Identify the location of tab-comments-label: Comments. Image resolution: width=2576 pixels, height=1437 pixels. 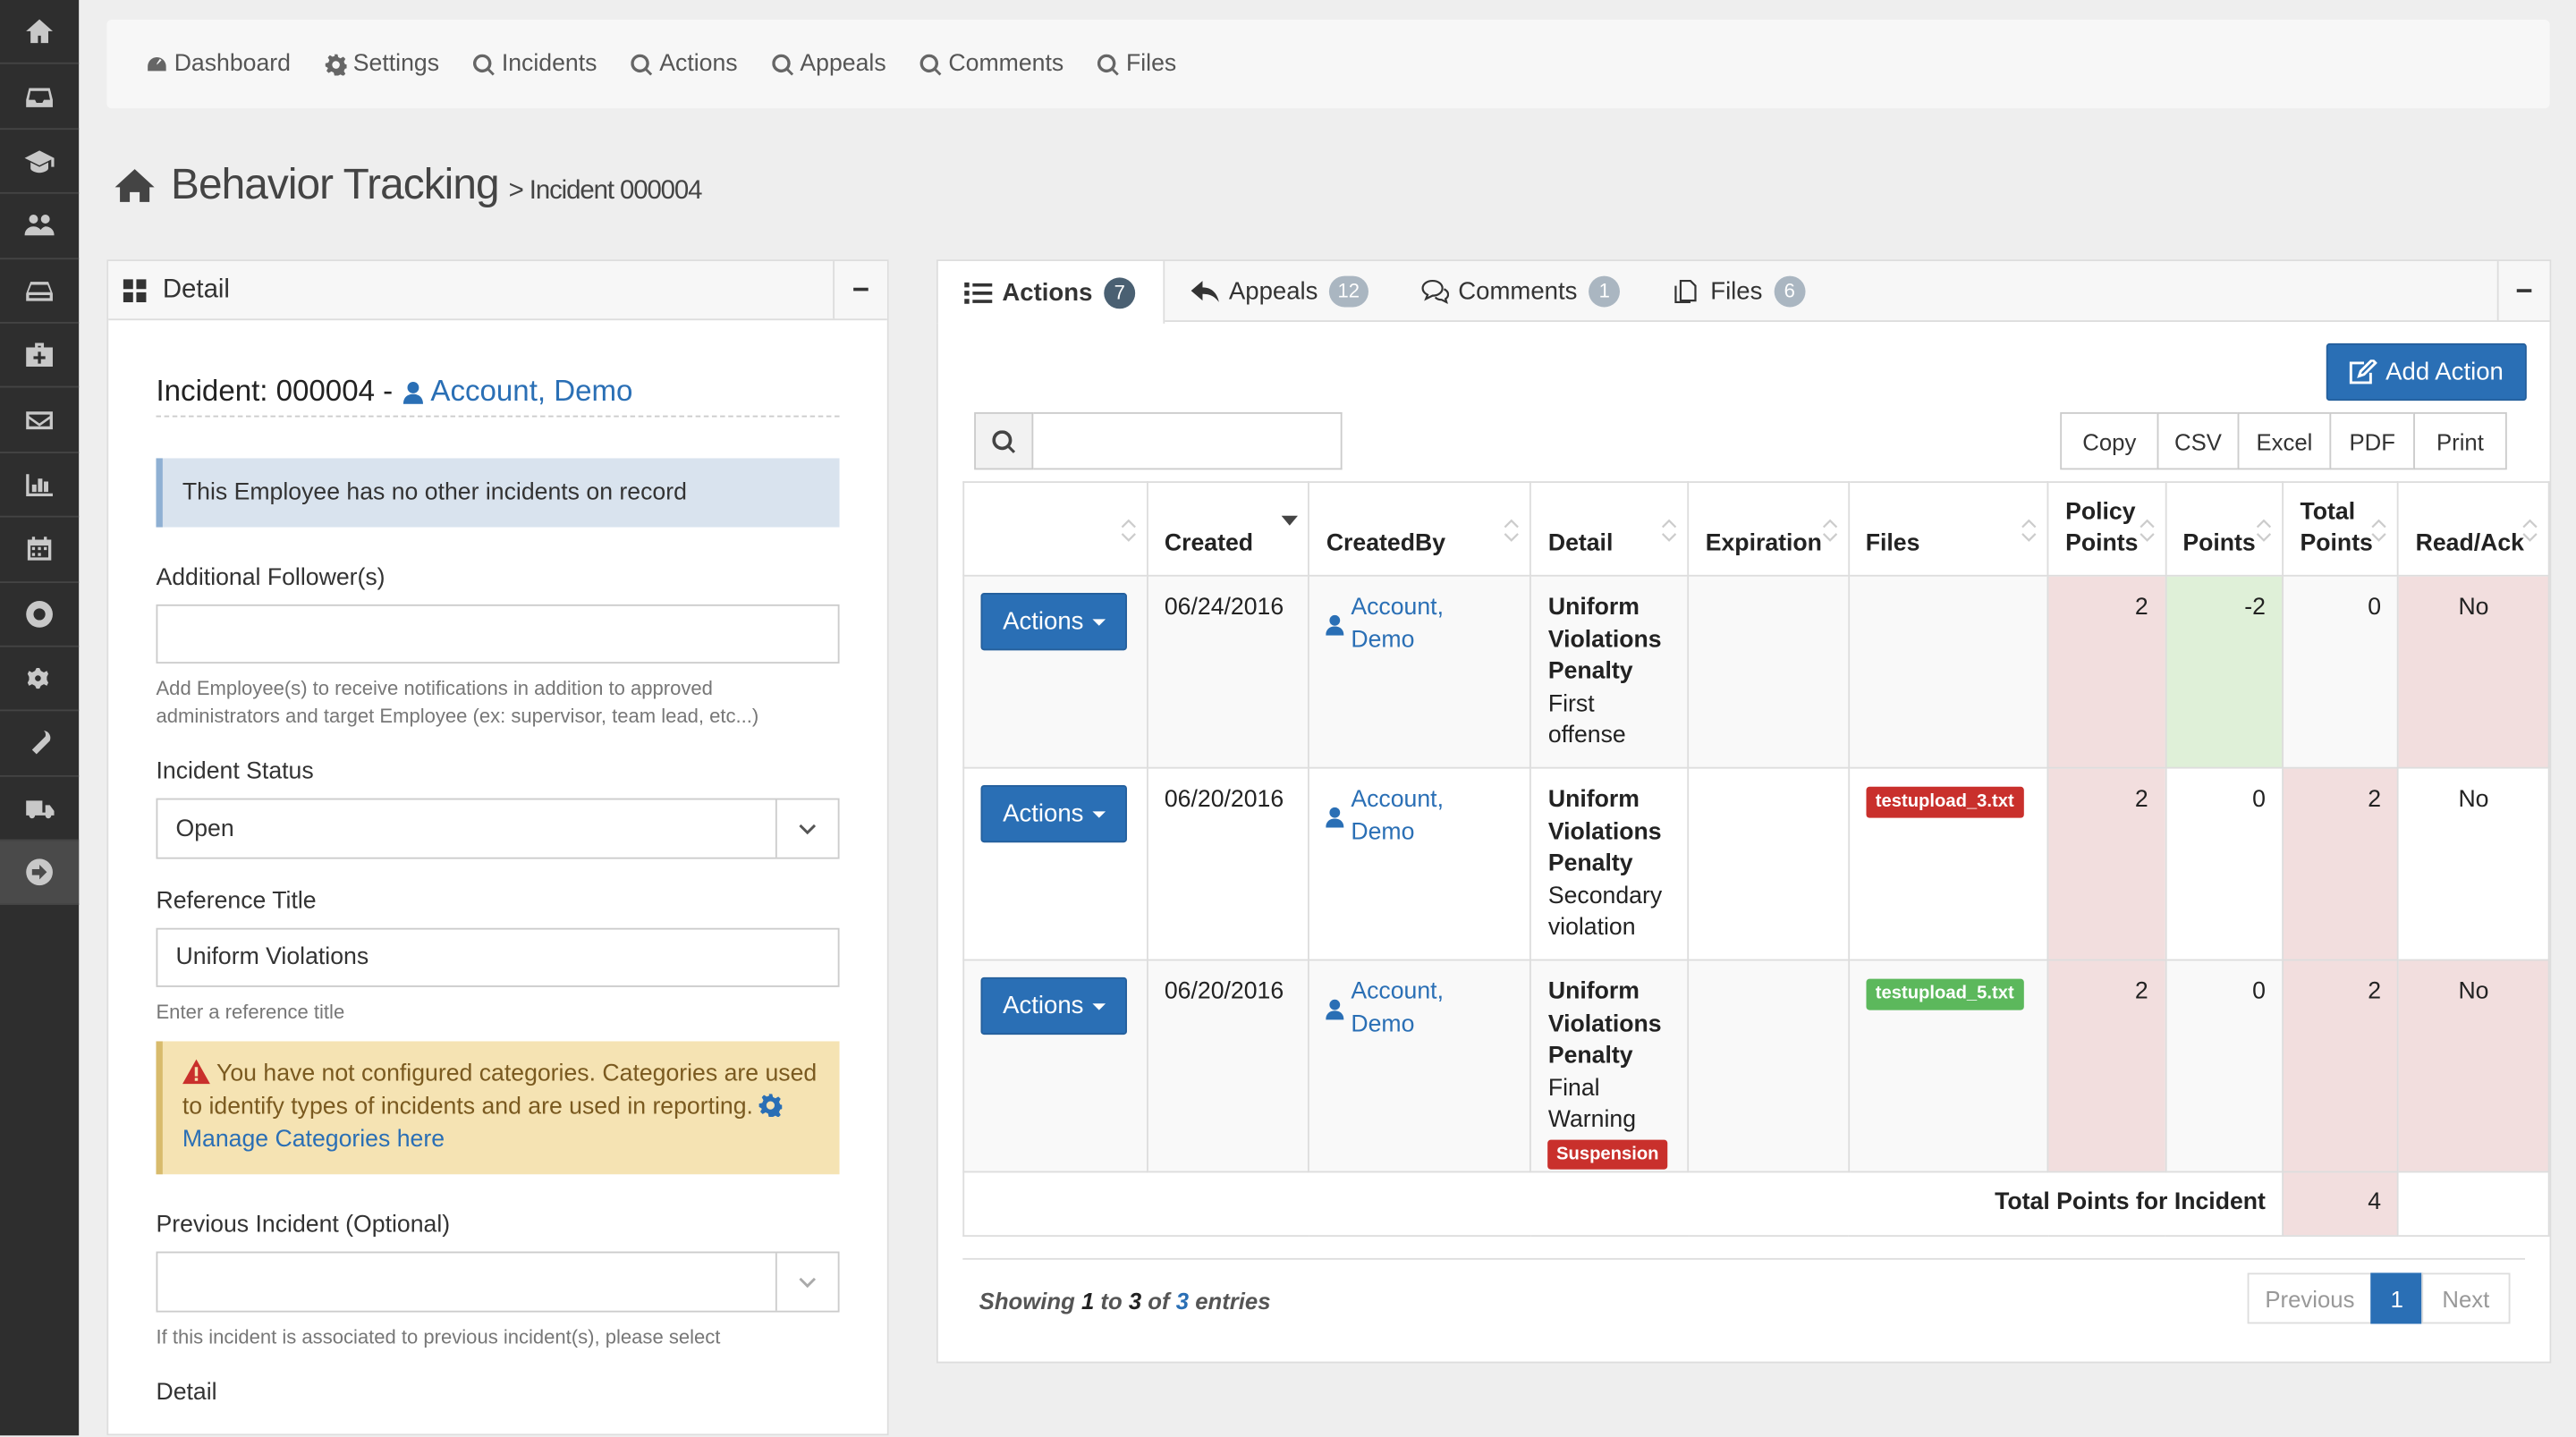
(1518, 291).